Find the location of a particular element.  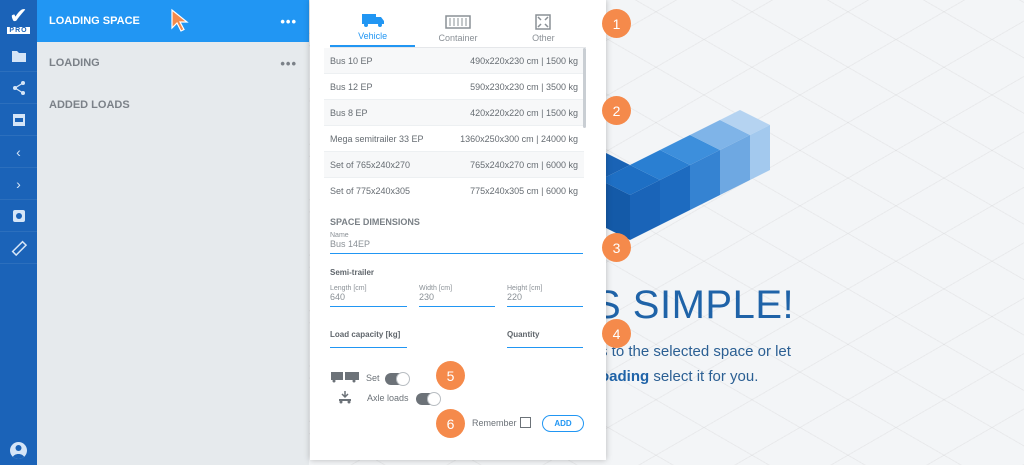

vehicle-row: Bus 10 EP 490x220x230 cm | 1500 kg is located at coordinates (454, 61).